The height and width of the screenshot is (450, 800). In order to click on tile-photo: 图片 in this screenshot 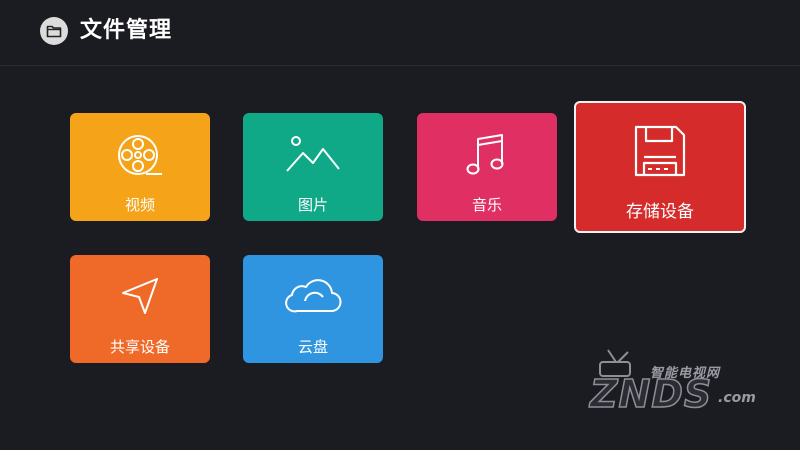, I will do `click(313, 167)`.